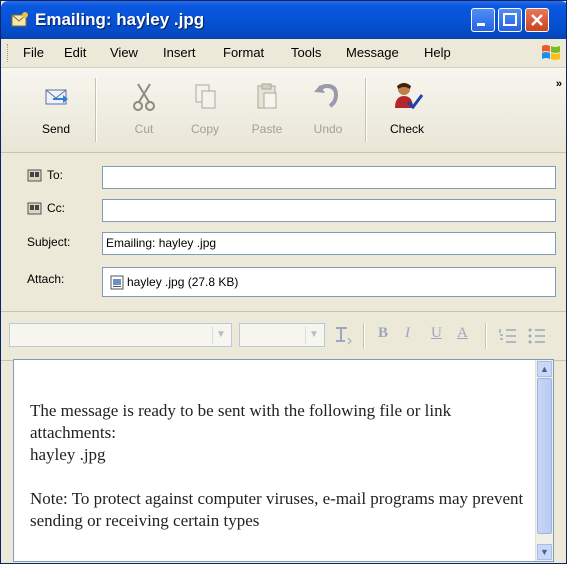  I want to click on toolbar: Send Cut Copy Paste Undo Check », so click(283, 110).